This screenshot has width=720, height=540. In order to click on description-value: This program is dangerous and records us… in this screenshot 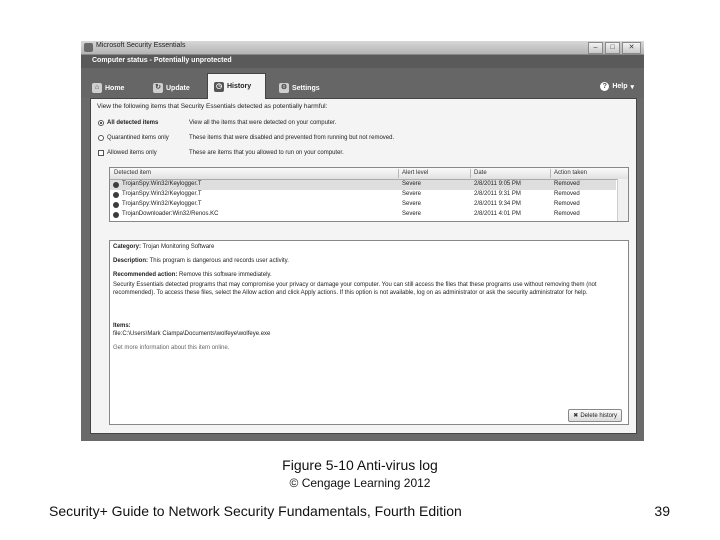, I will do `click(219, 261)`.